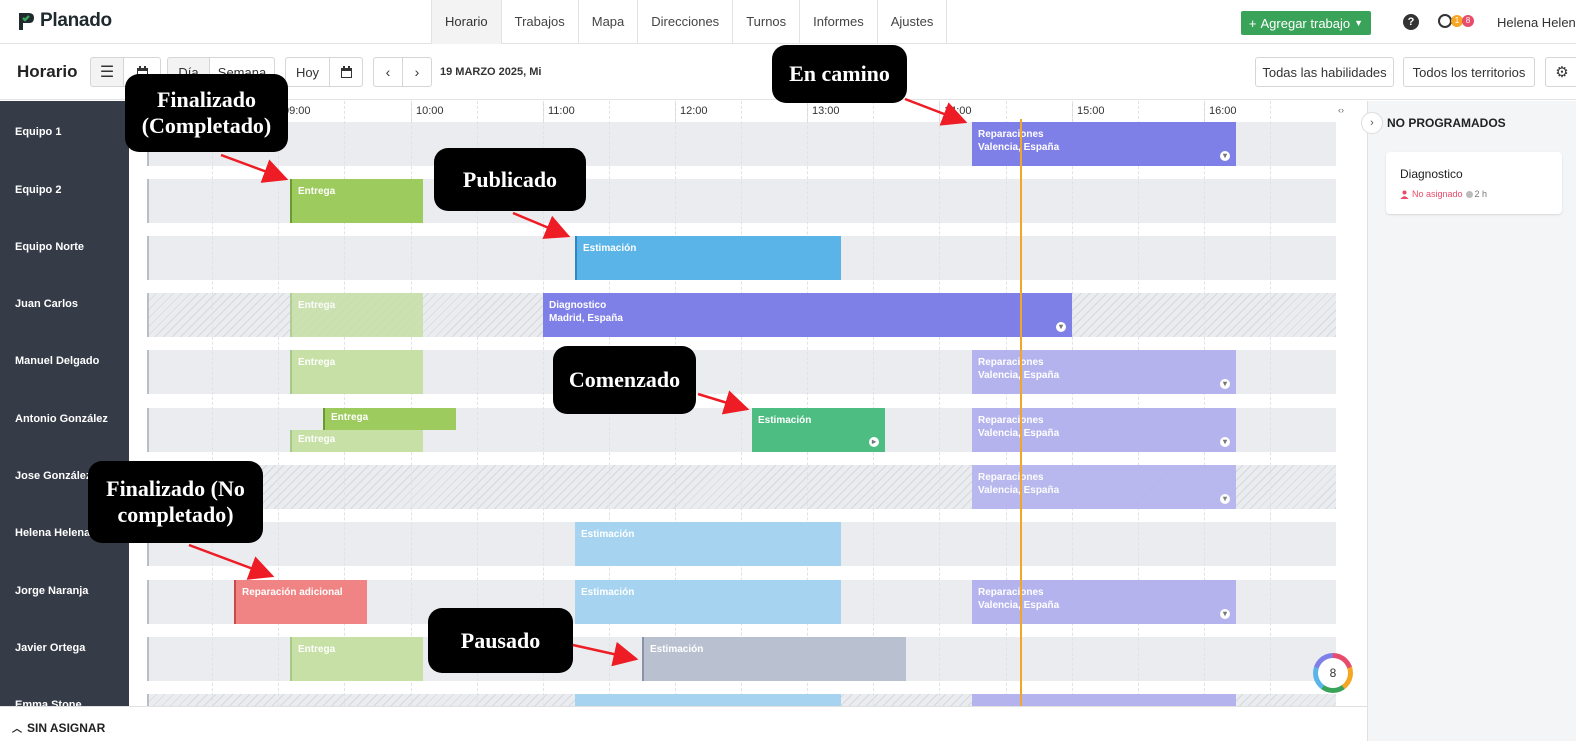 The image size is (1576, 741). I want to click on row-name: Antonio González, so click(61, 419).